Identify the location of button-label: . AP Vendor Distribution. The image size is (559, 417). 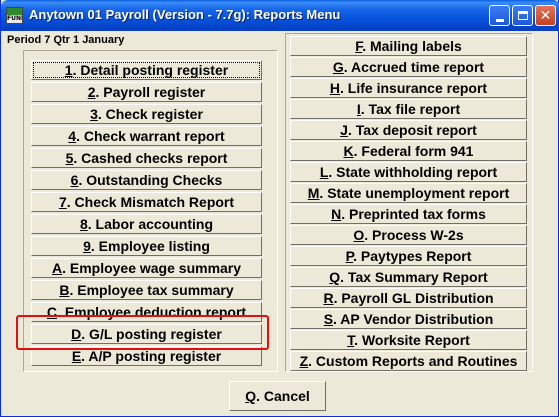
(413, 319).